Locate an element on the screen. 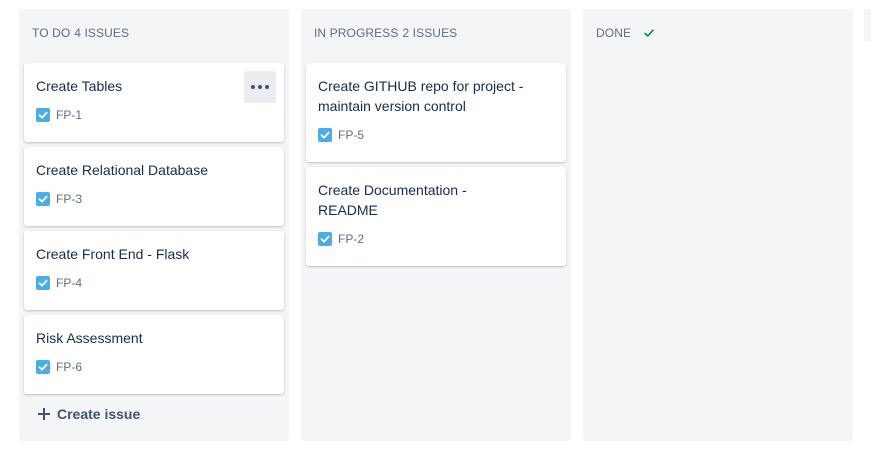 This screenshot has width=871, height=457. issue-key: FP-5 is located at coordinates (351, 135).